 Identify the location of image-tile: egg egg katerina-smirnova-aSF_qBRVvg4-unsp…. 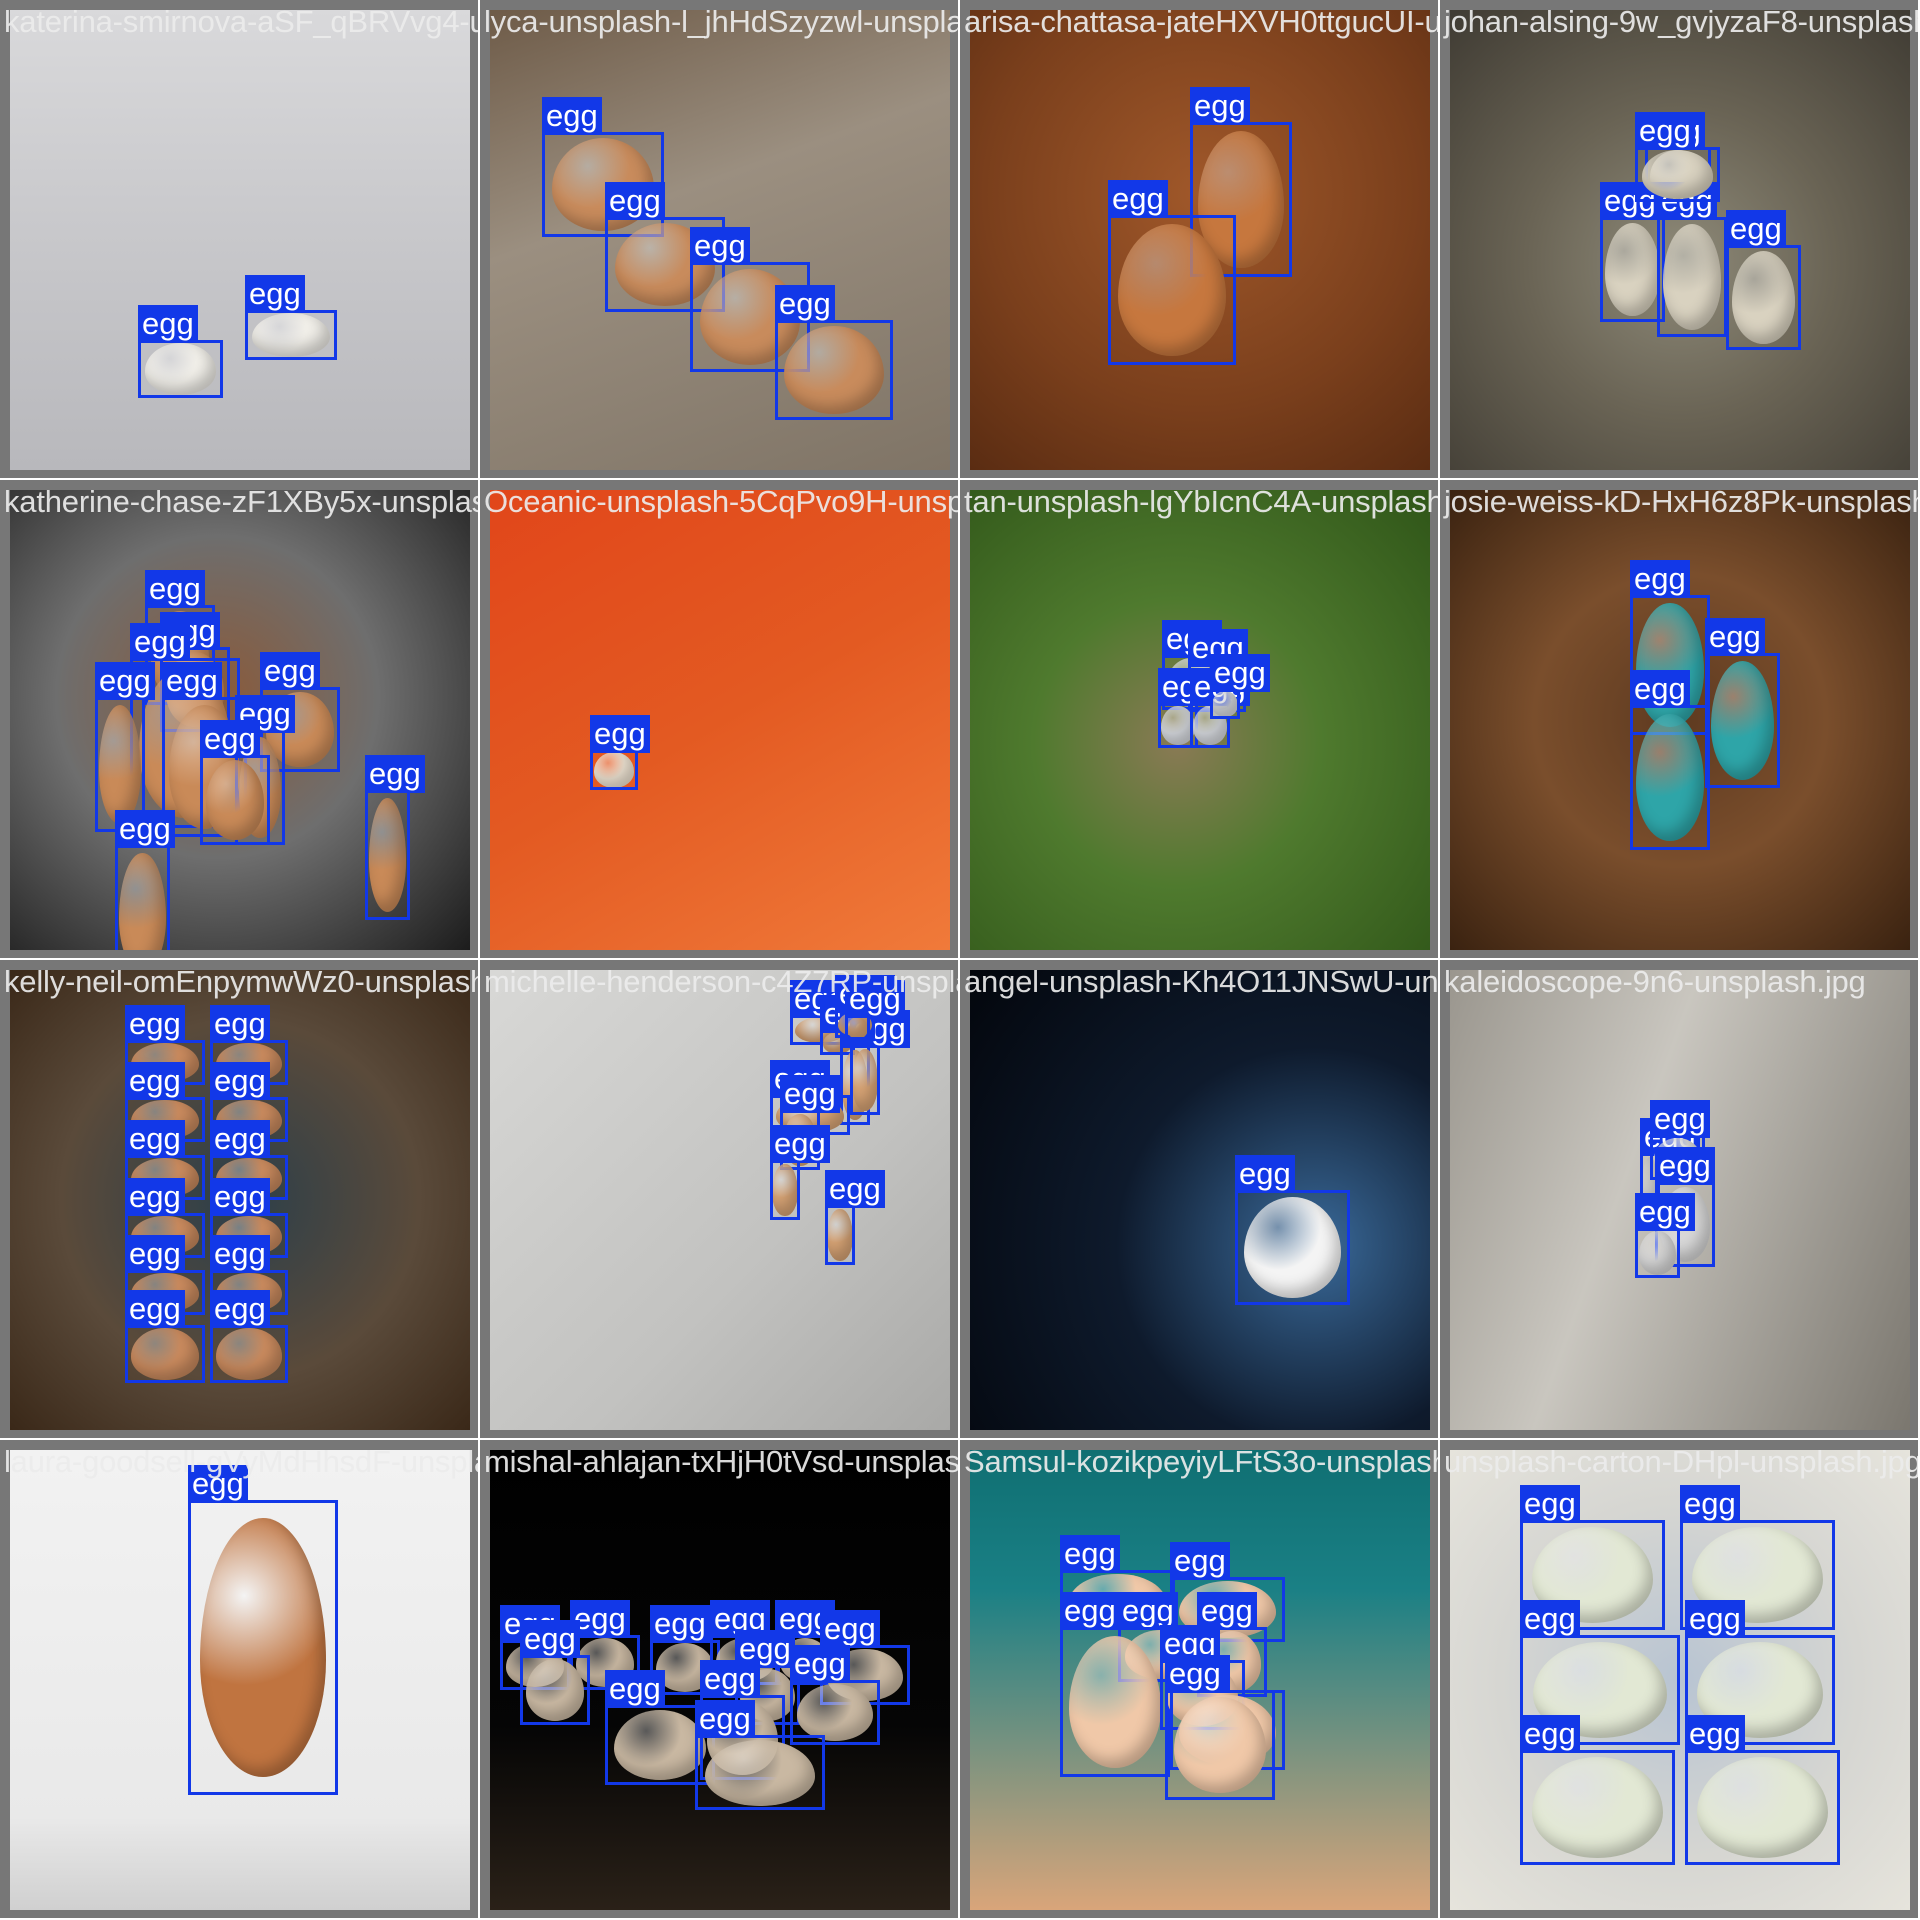
(240, 240).